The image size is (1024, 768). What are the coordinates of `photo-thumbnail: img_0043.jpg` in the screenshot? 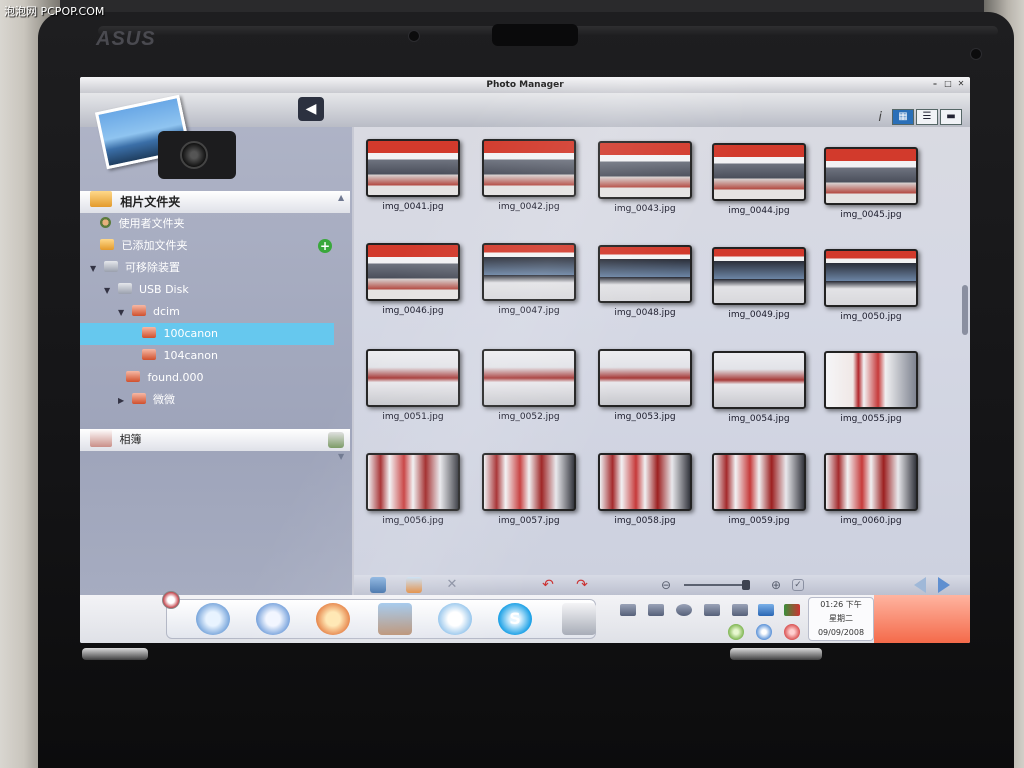 It's located at (645, 178).